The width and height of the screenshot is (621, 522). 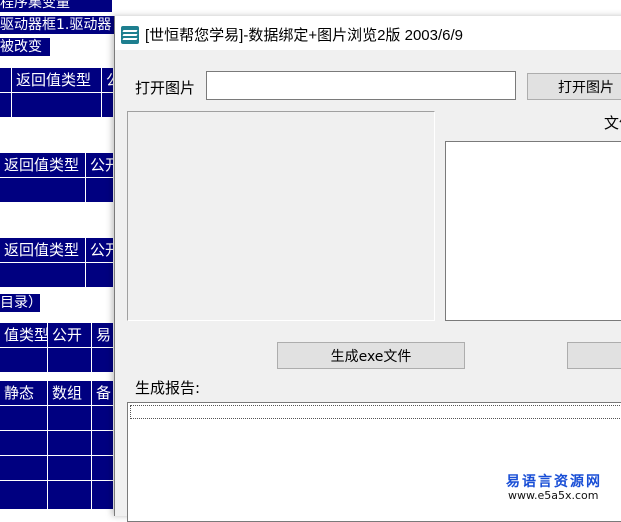 What do you see at coordinates (553, 495) in the screenshot?
I see `watermark-url: www.e5a5x.com` at bounding box center [553, 495].